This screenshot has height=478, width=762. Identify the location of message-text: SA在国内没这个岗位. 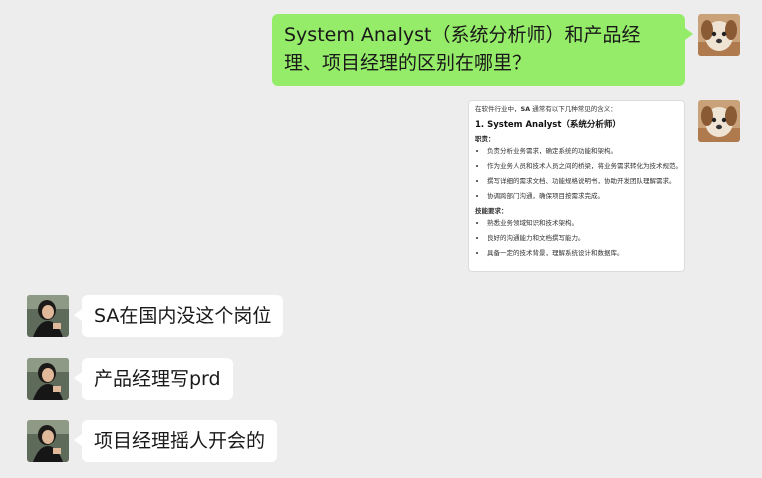
(183, 316).